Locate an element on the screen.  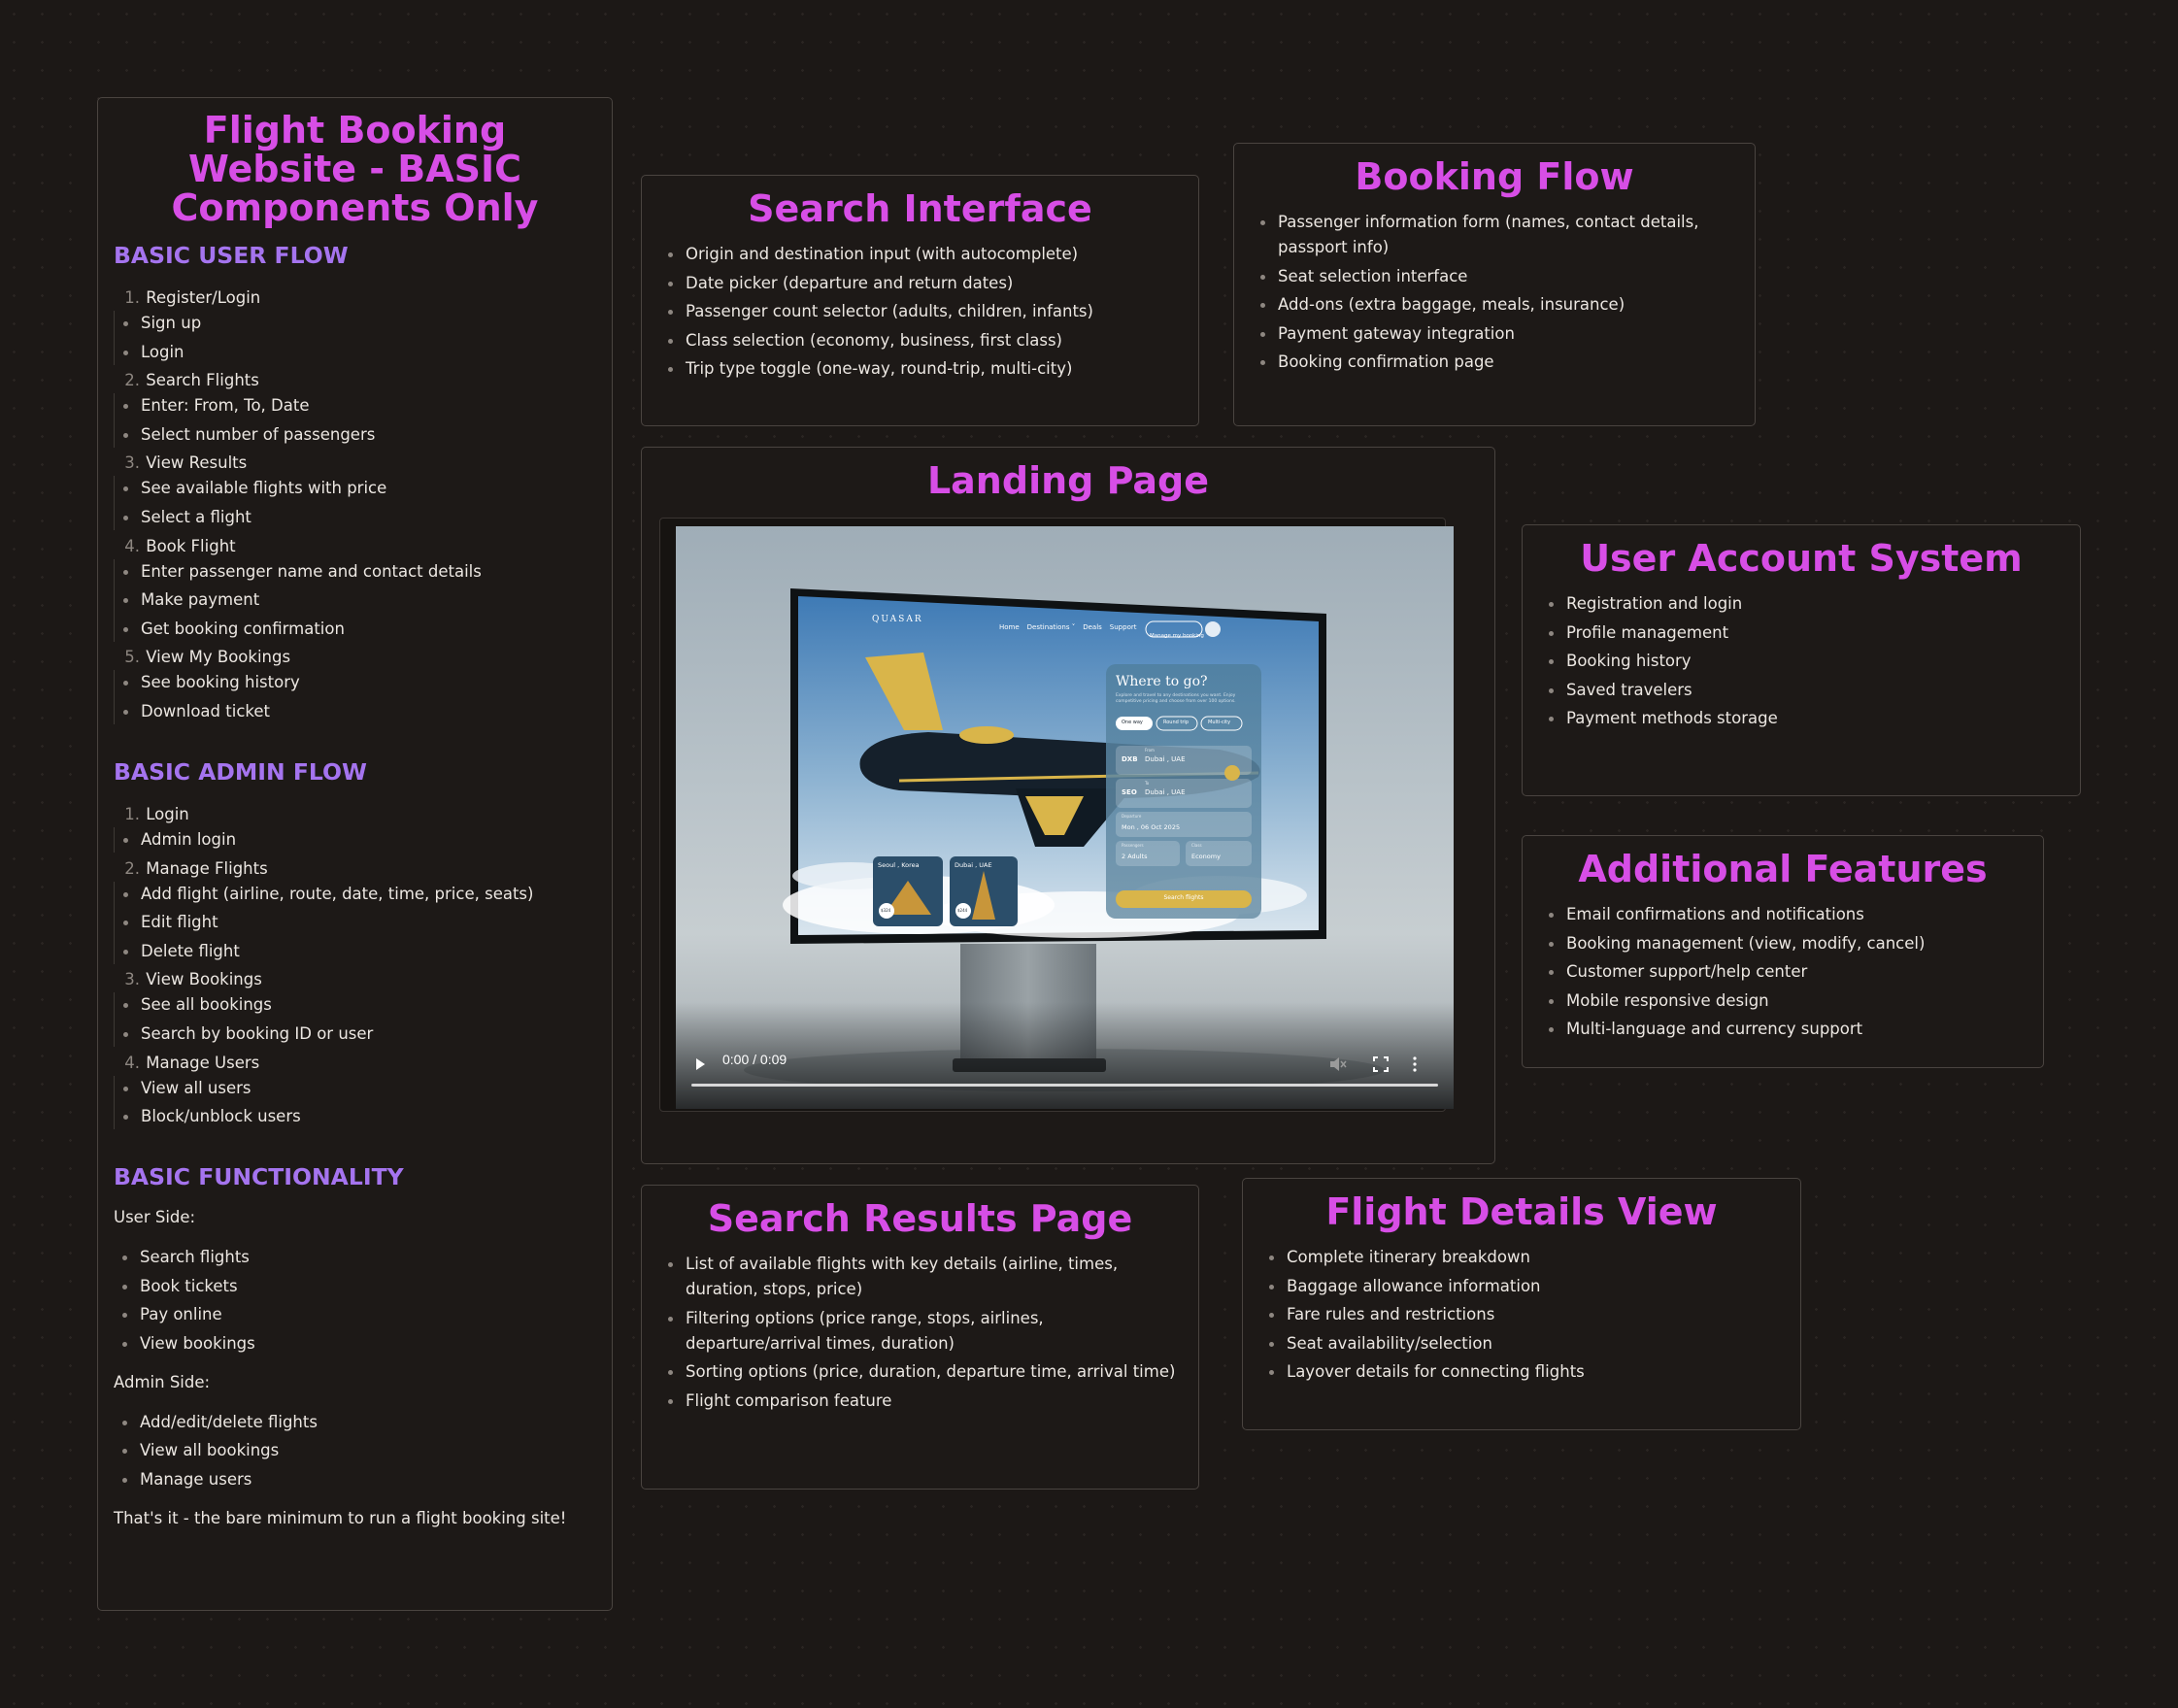
mockup-heading: Where to go? is located at coordinates (1162, 681).